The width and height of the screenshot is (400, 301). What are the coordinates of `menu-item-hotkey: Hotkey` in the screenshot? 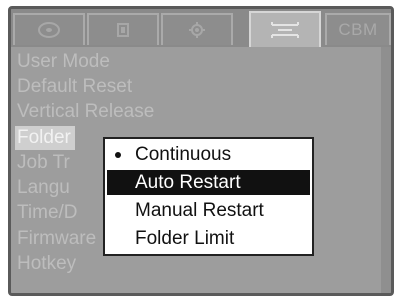 It's located at (46, 264).